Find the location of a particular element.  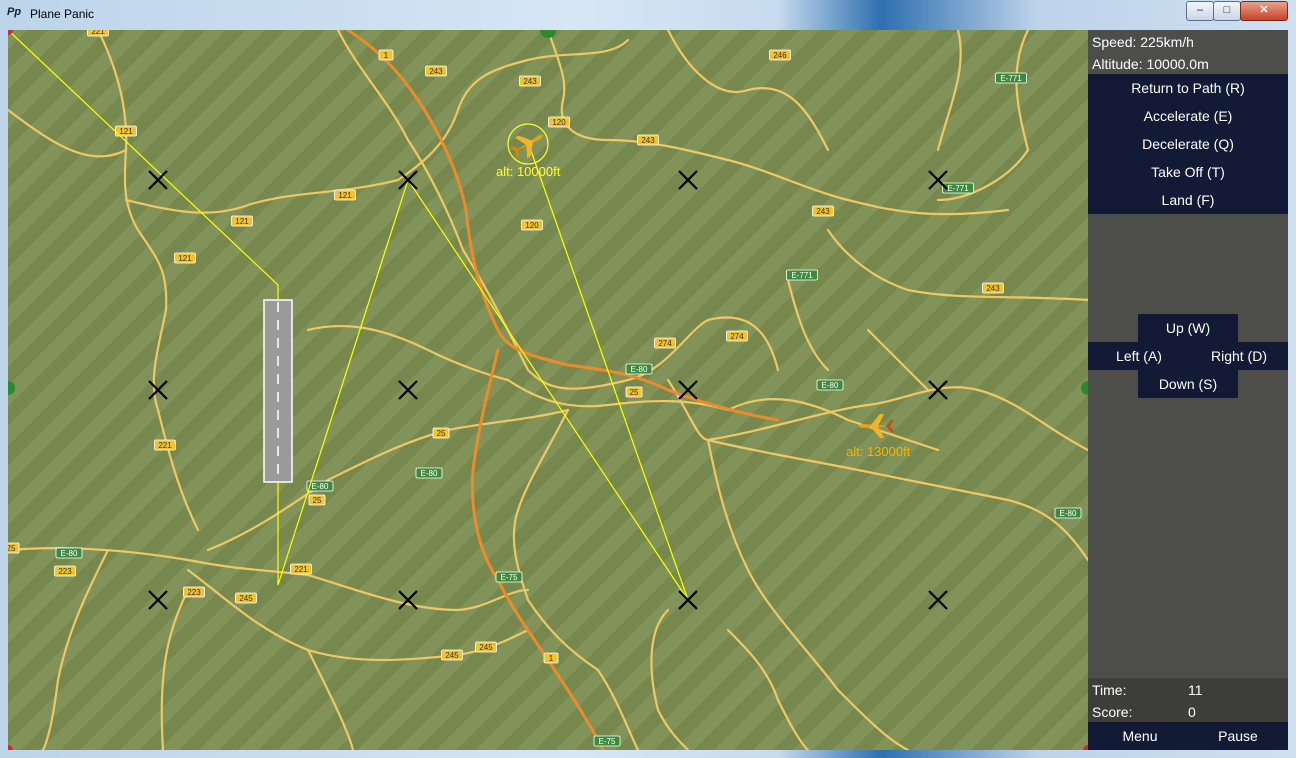

score-value: 0 is located at coordinates (1192, 712).